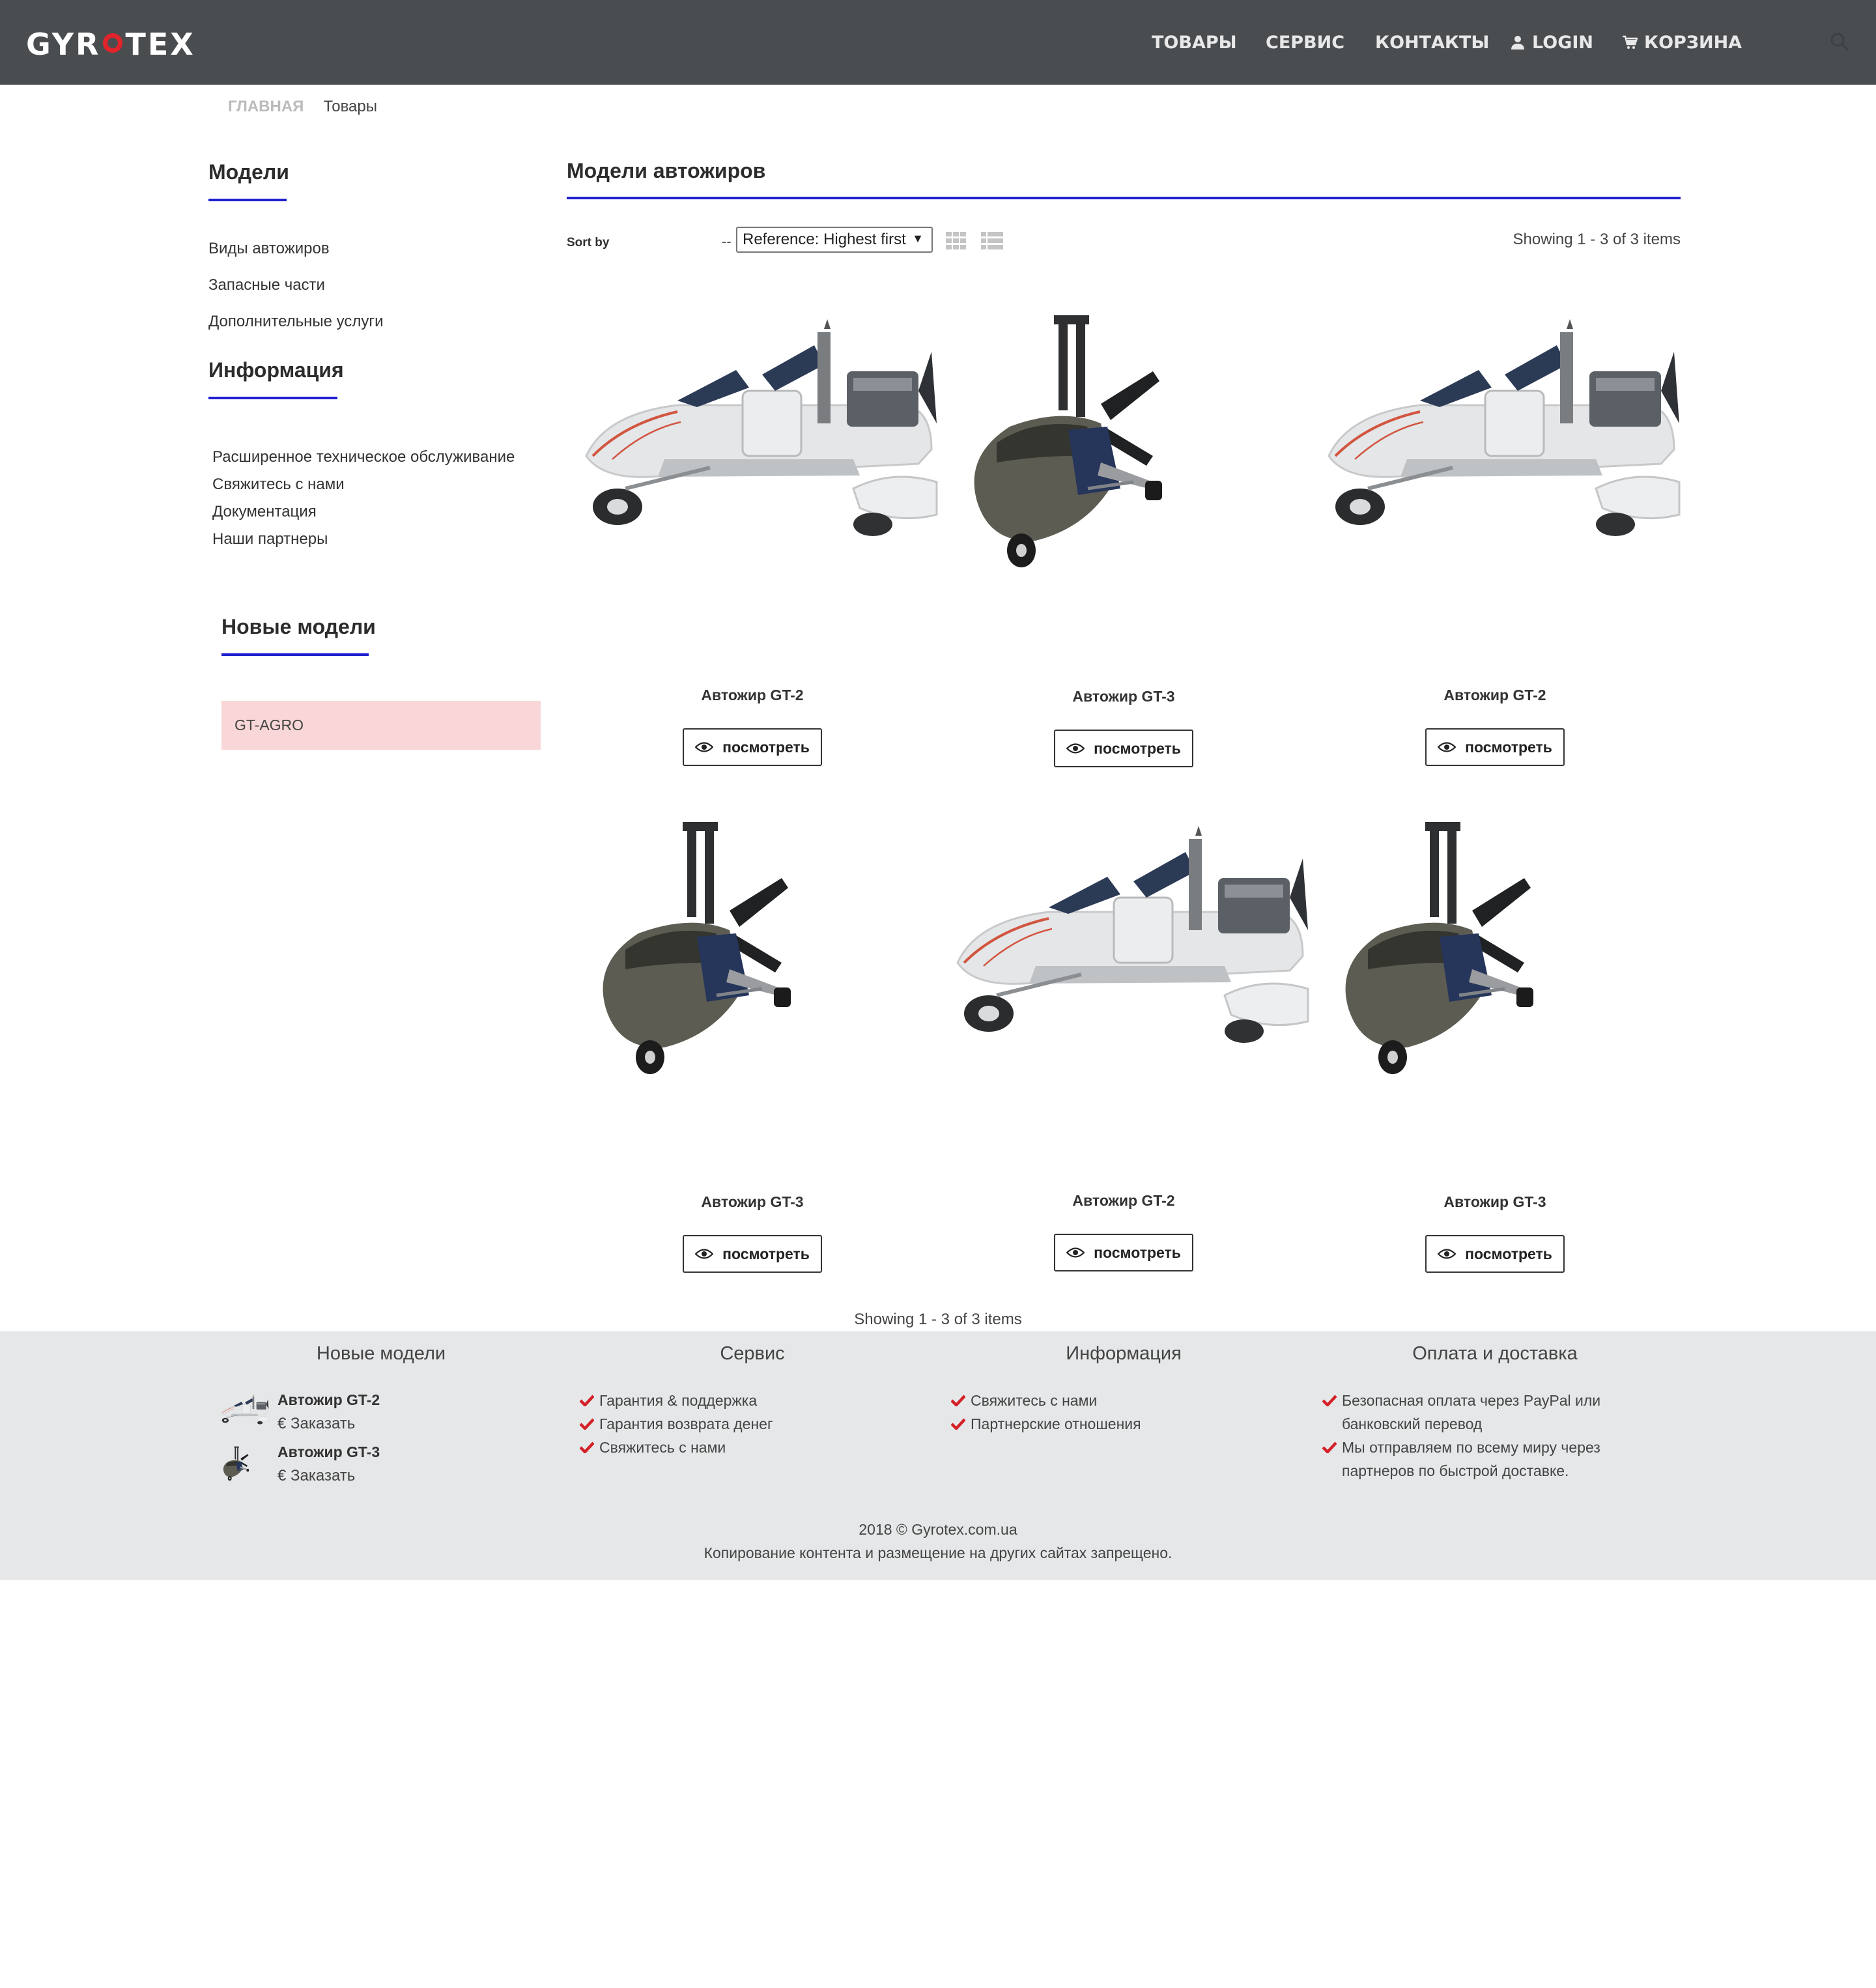 The height and width of the screenshot is (1988, 1876). Describe the element at coordinates (329, 1400) in the screenshot. I see `footer-product-name: Автожир GT-2` at that location.